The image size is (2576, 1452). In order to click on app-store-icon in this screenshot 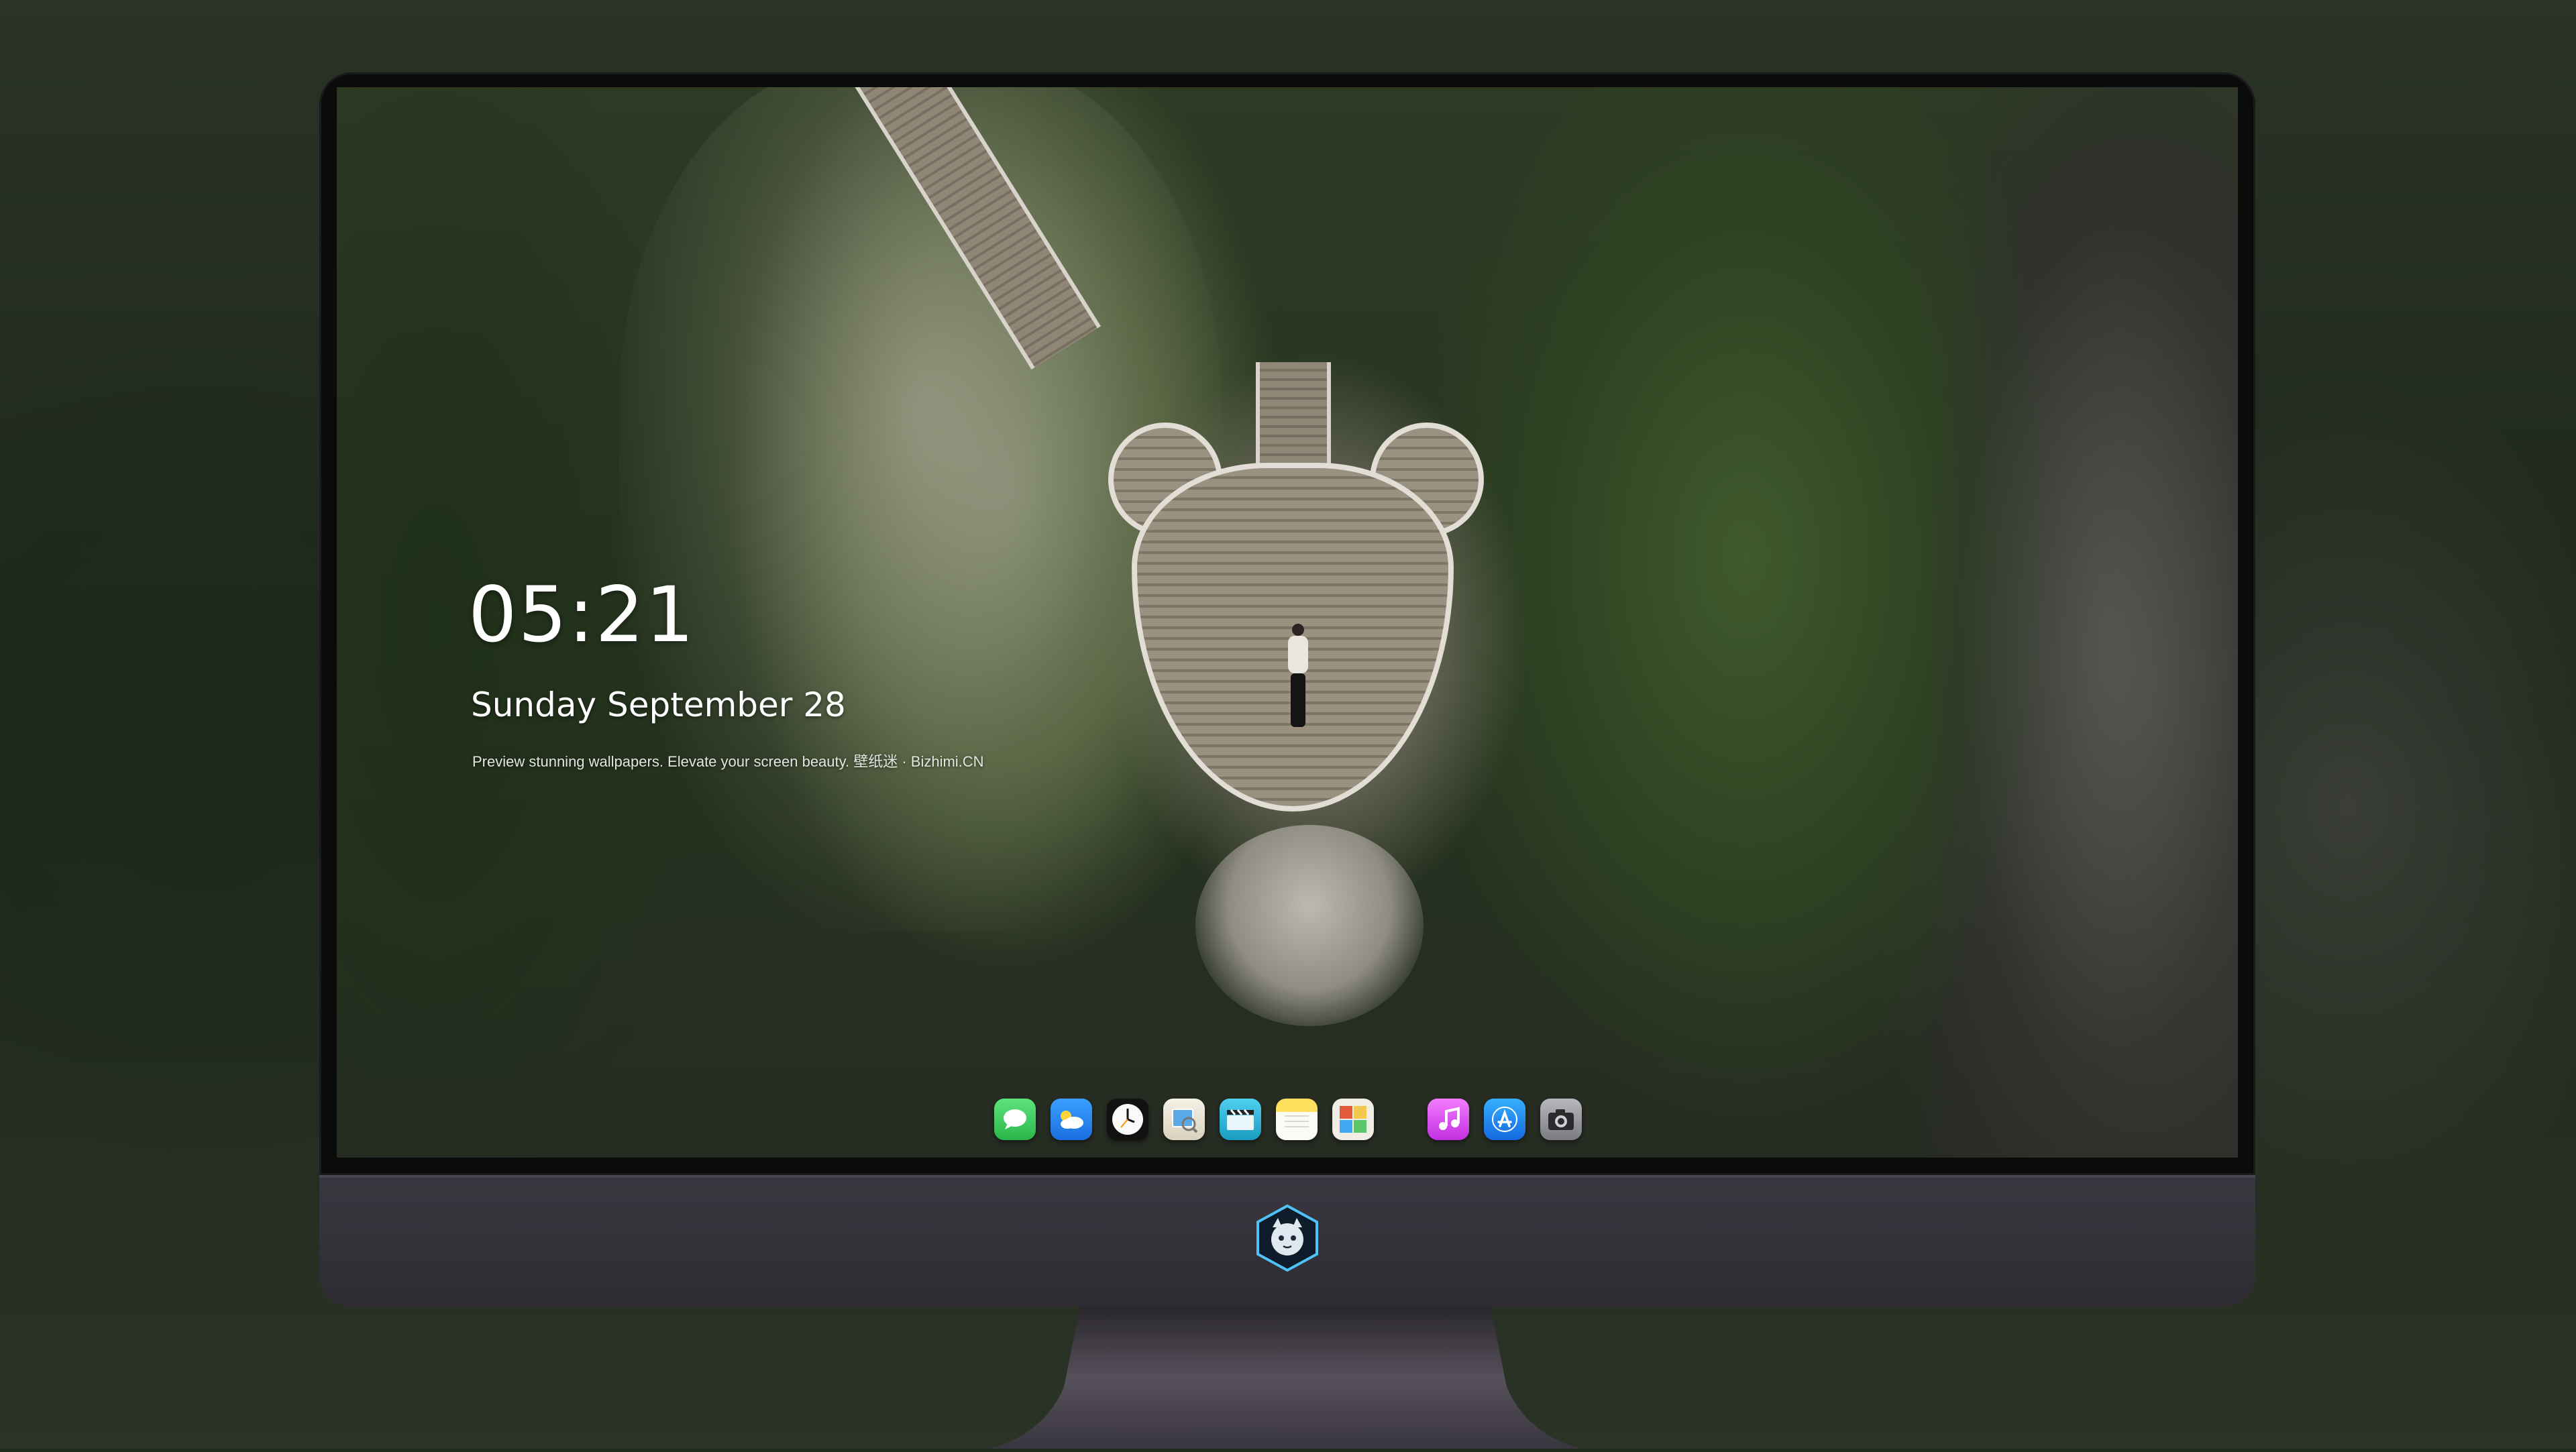, I will do `click(1504, 1119)`.